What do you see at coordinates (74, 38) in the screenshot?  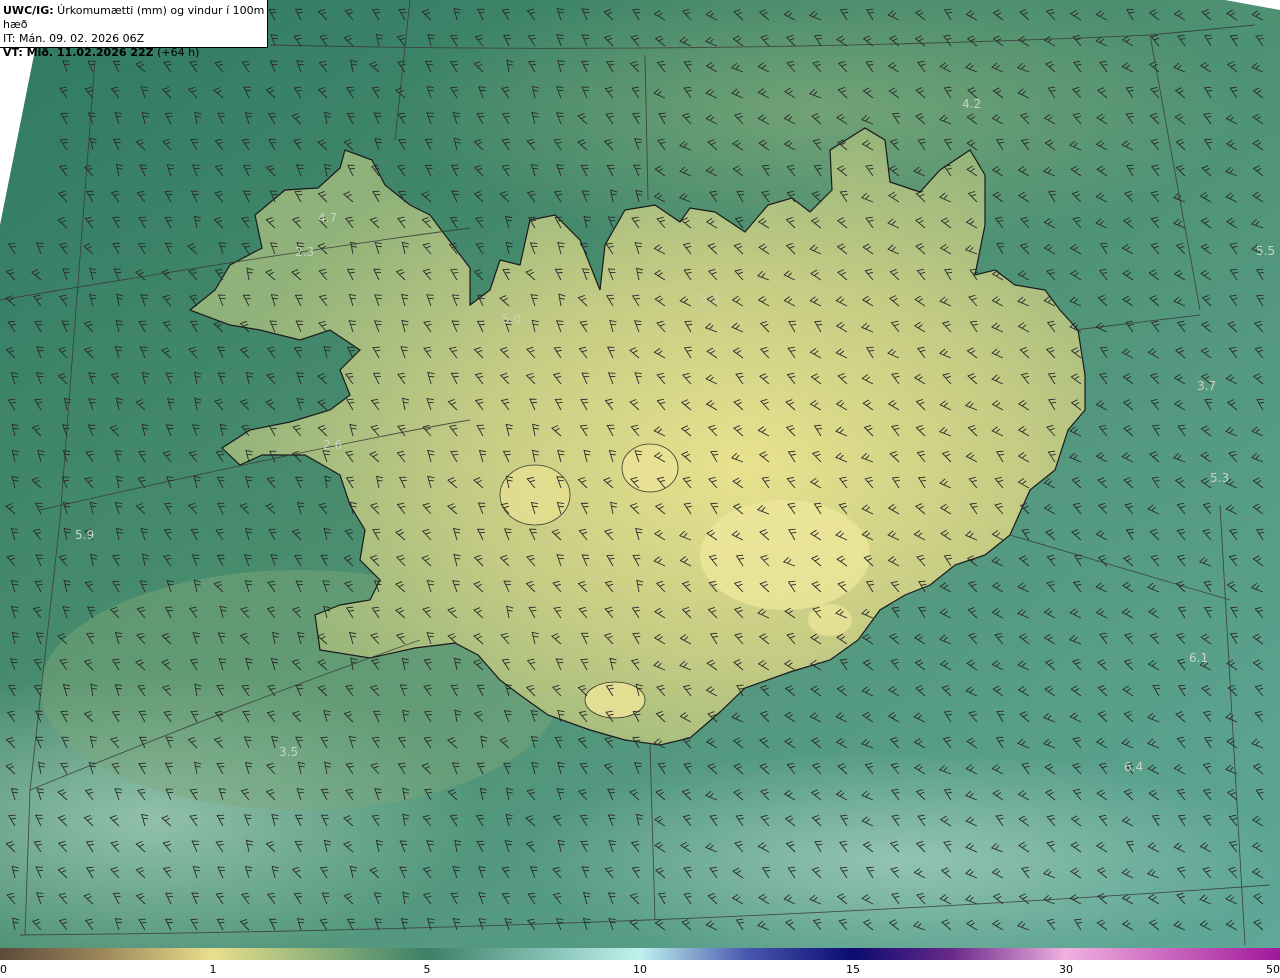 I see `init-time: IT: Mán. 09. 02. 2026 06Z` at bounding box center [74, 38].